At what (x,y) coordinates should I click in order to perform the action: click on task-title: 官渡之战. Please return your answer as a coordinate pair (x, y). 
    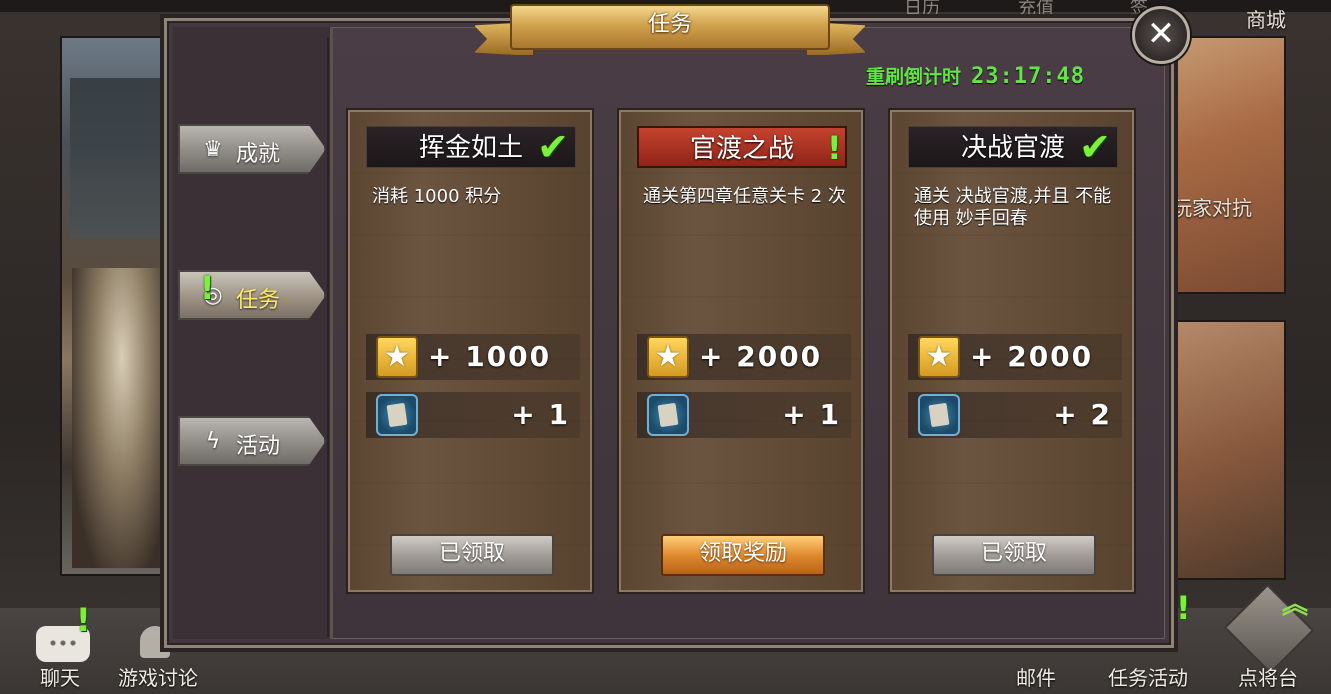
    Looking at the image, I should click on (741, 149).